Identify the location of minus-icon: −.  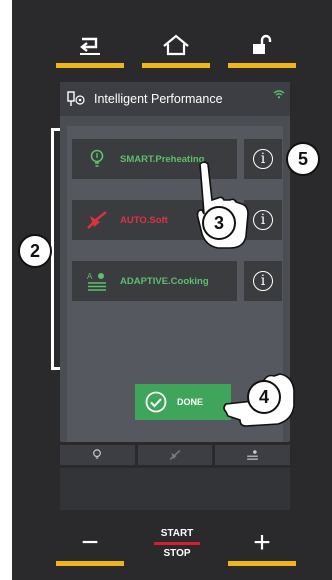
(90, 542).